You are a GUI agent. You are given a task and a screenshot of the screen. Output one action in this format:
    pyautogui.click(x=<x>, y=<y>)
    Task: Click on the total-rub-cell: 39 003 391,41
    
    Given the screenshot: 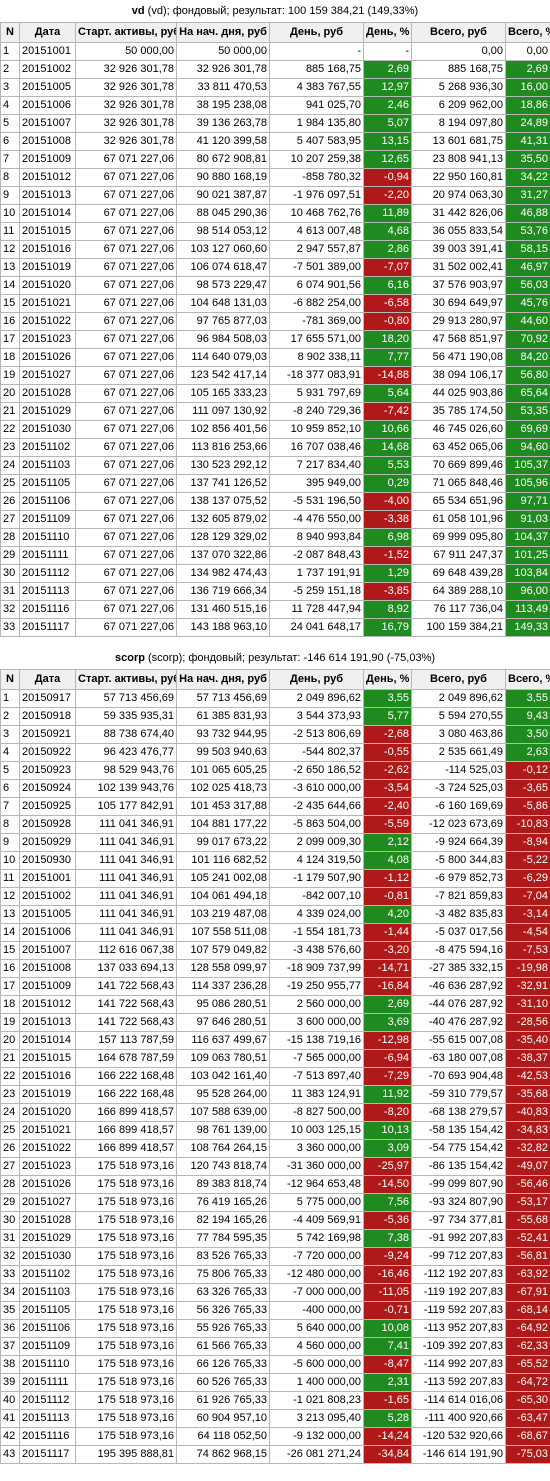 What is the action you would take?
    pyautogui.click(x=458, y=249)
    